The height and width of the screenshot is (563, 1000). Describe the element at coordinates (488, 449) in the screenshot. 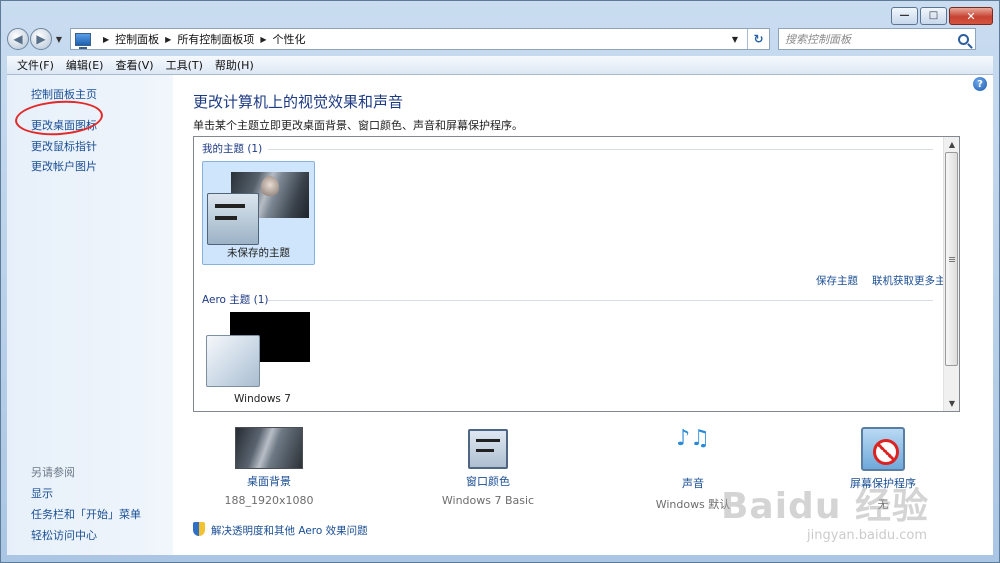

I see `window-color-icon` at that location.